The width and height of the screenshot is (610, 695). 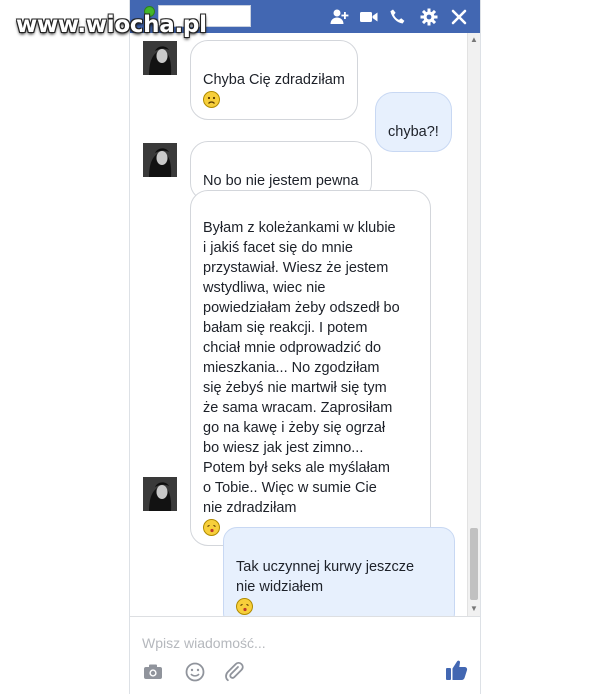 What do you see at coordinates (413, 122) in the screenshot?
I see `message-bubble-outgoing: chyba?!` at bounding box center [413, 122].